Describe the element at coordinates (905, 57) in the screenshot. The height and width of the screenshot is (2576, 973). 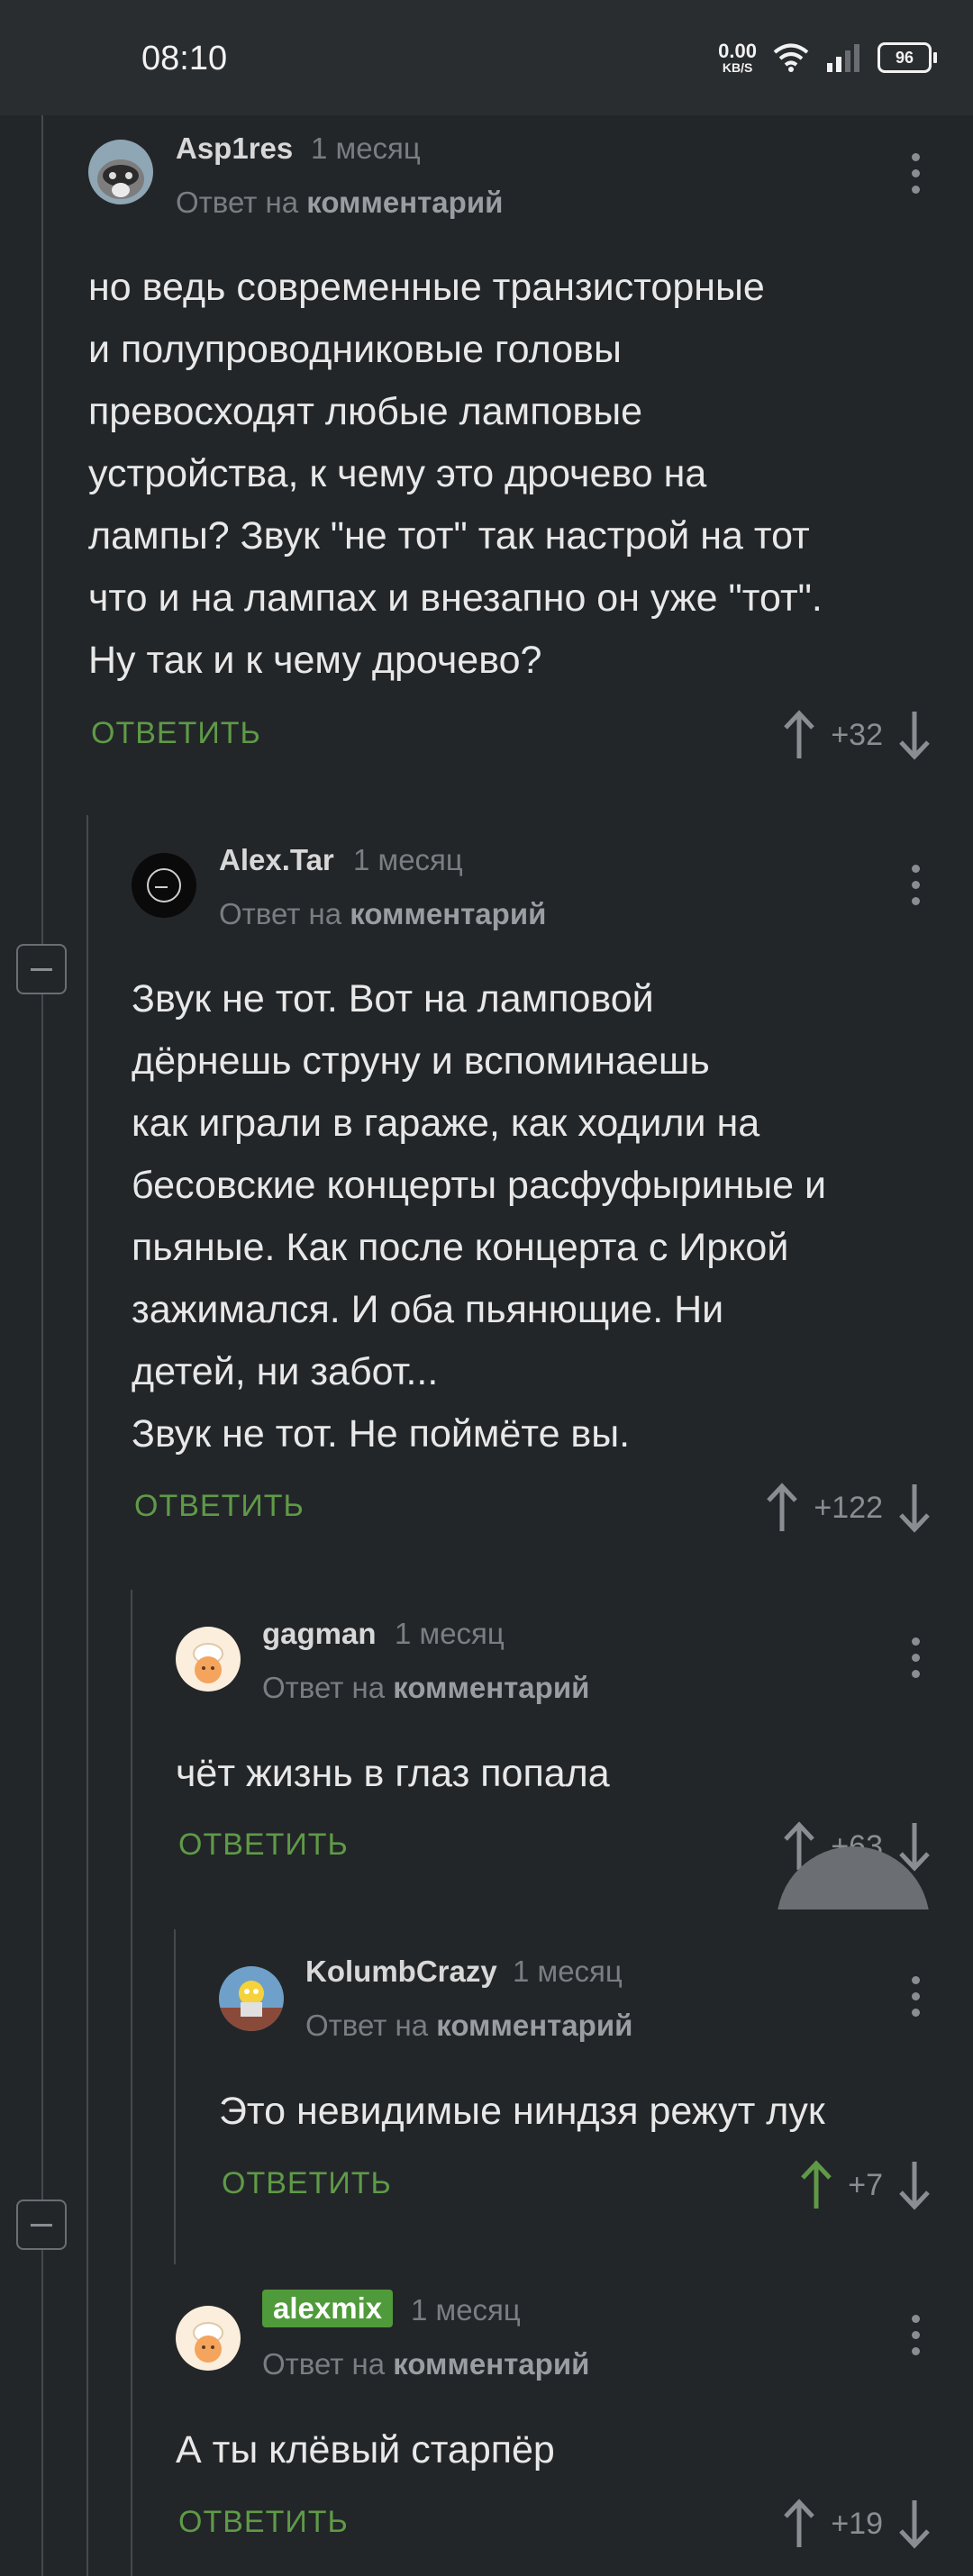
I see `battery-level: 96` at that location.